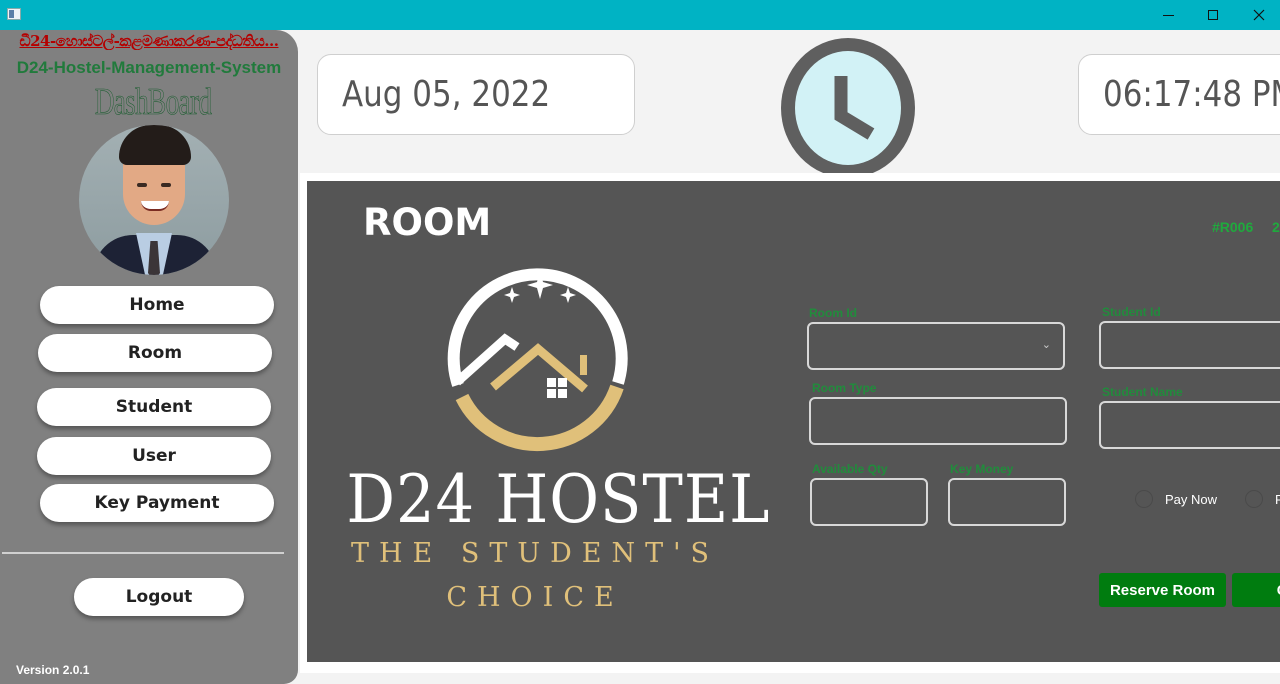  What do you see at coordinates (938, 421) in the screenshot?
I see `room-type-field` at bounding box center [938, 421].